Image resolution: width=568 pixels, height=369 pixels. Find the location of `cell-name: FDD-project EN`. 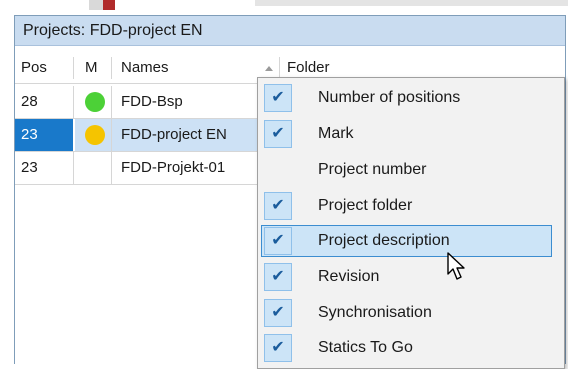

cell-name: FDD-project EN is located at coordinates (174, 134).